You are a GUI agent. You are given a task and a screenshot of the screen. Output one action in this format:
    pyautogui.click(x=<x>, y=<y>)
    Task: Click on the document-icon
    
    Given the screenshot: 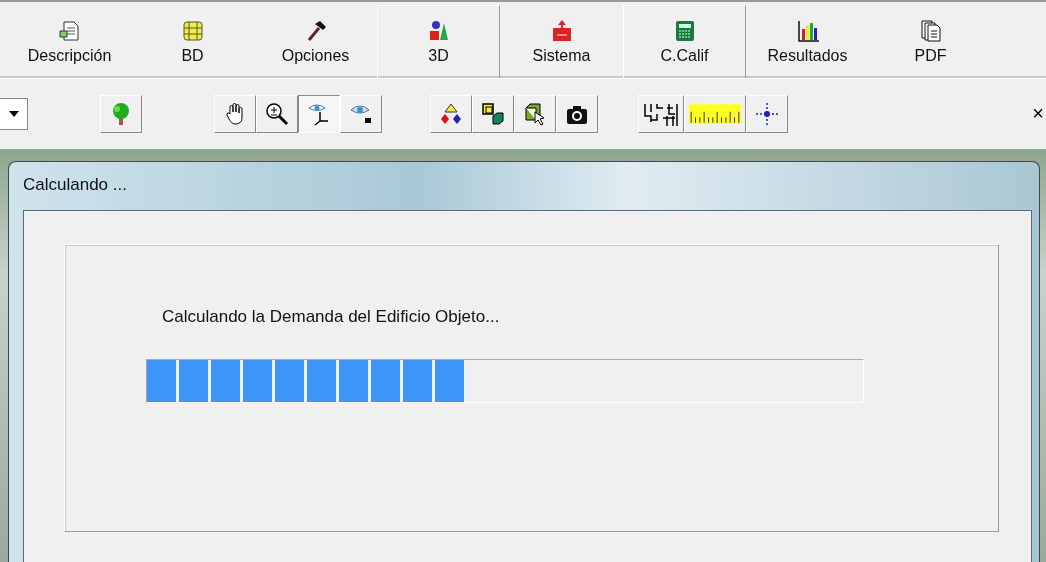 What is the action you would take?
    pyautogui.click(x=69, y=31)
    